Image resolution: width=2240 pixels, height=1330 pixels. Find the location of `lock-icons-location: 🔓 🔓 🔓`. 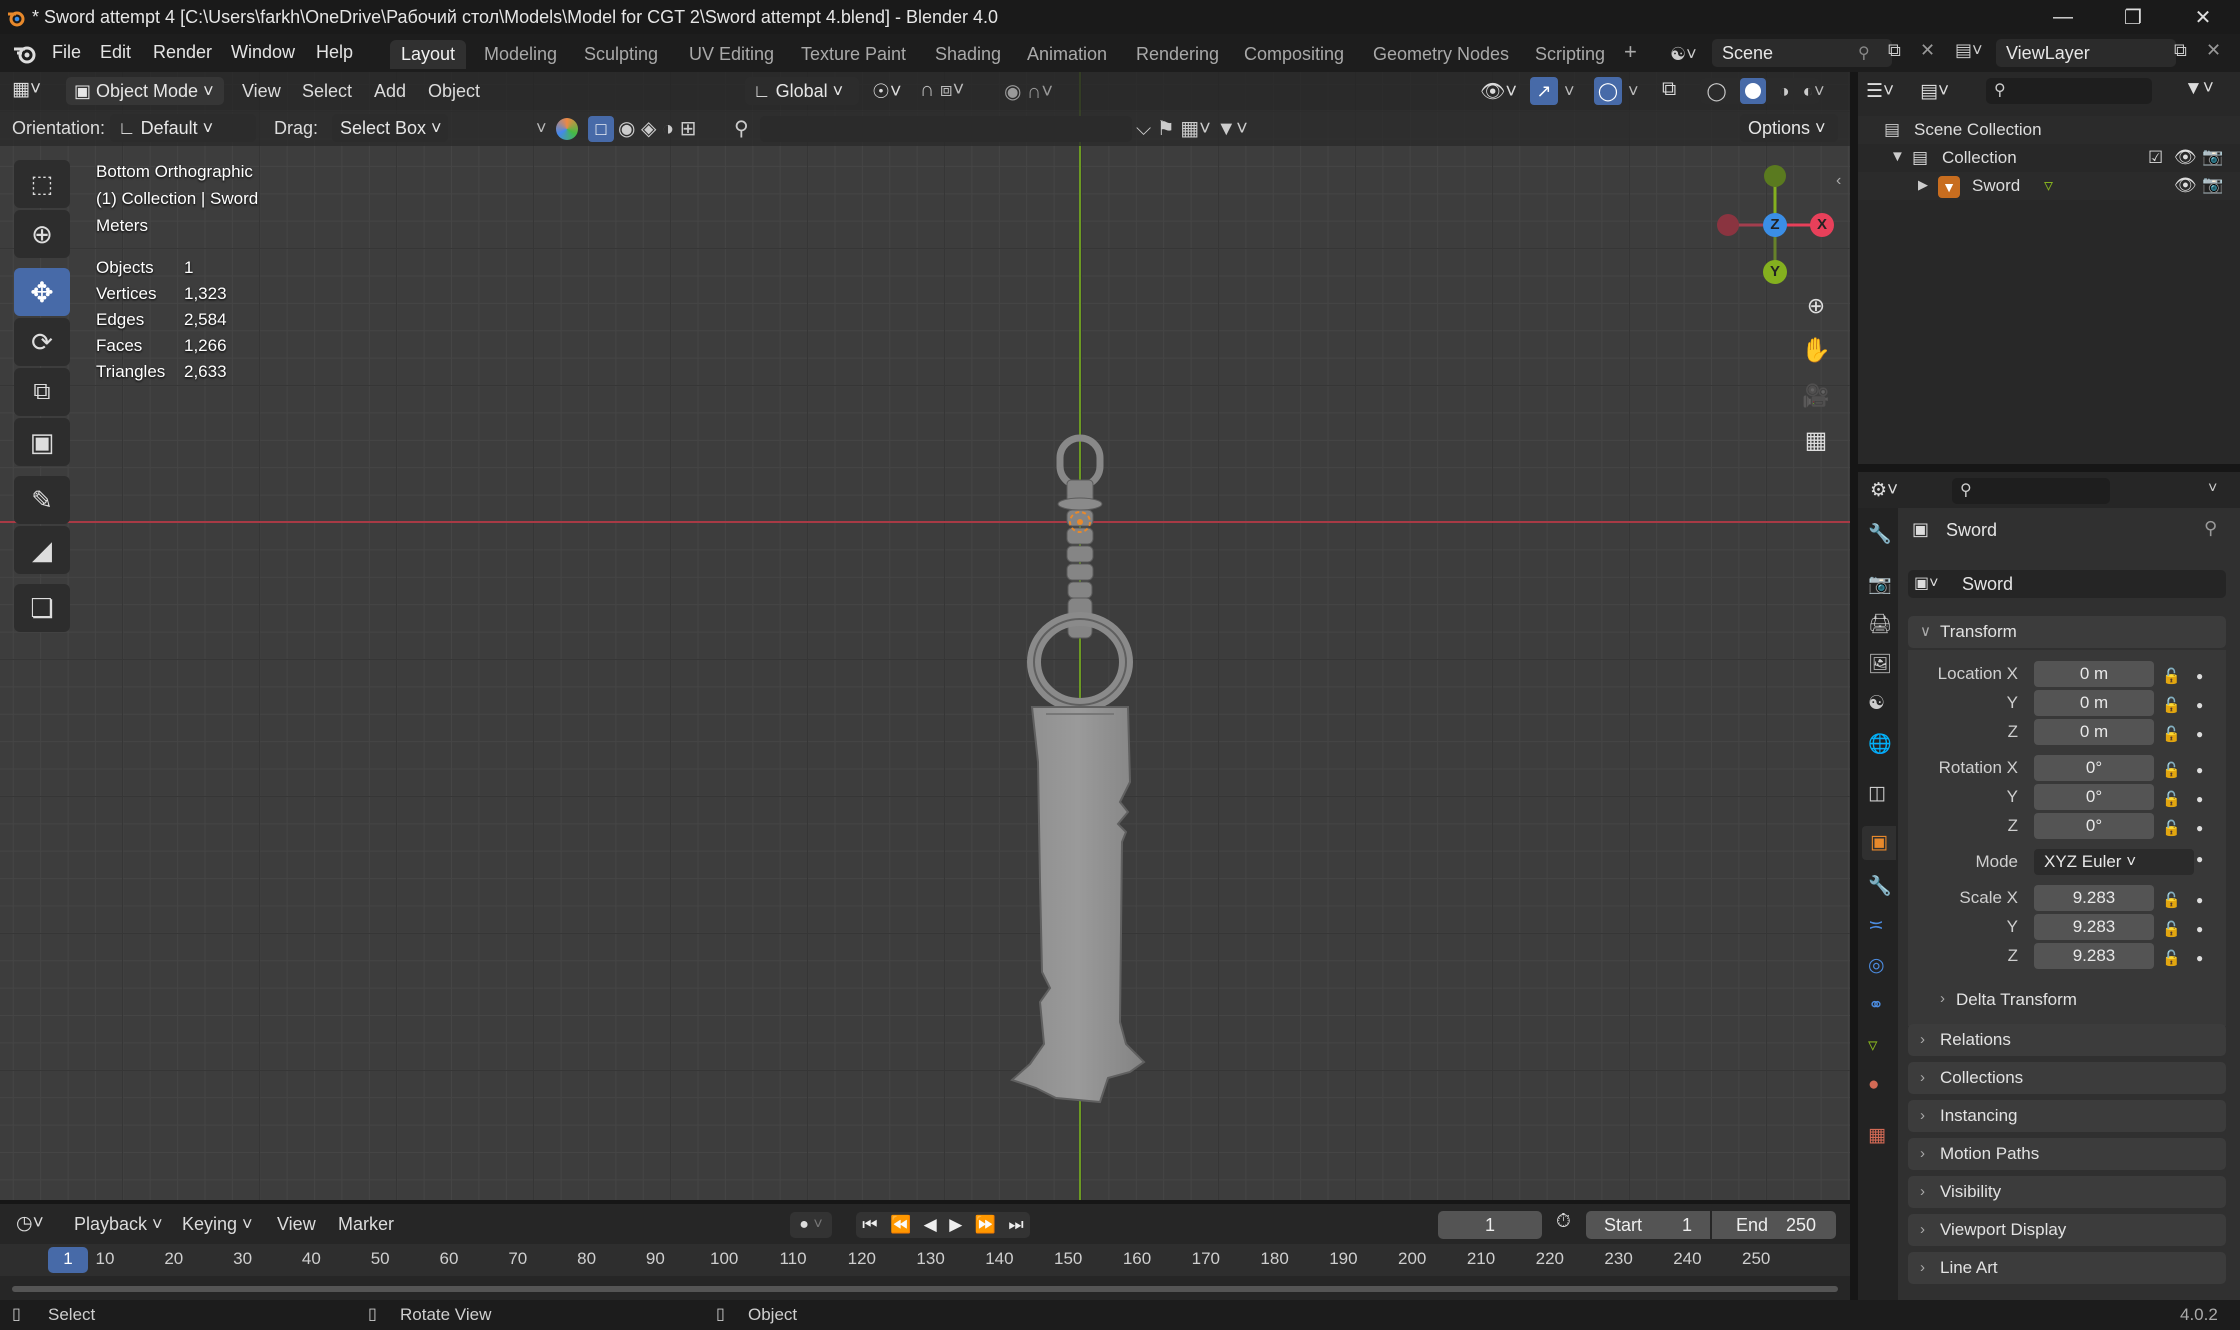

lock-icons-location: 🔓 🔓 🔓 is located at coordinates (2171, 706).